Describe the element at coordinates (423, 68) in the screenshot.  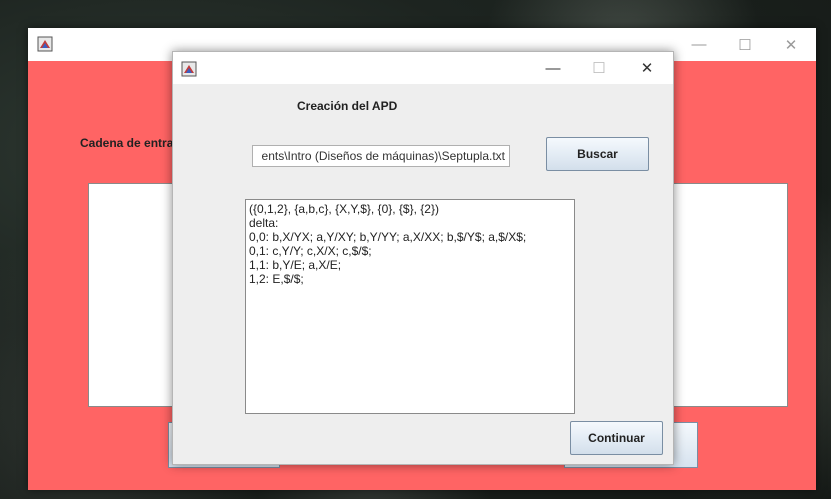
I see `dialog-titlebar: — ☐ ✕` at that location.